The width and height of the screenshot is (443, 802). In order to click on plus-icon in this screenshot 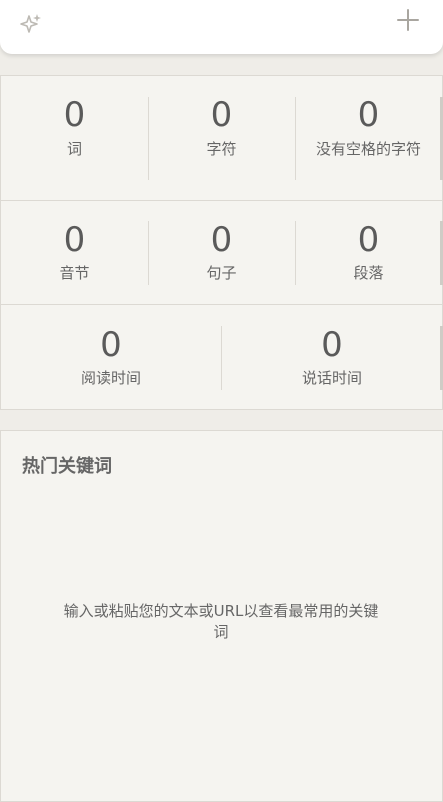, I will do `click(408, 20)`.